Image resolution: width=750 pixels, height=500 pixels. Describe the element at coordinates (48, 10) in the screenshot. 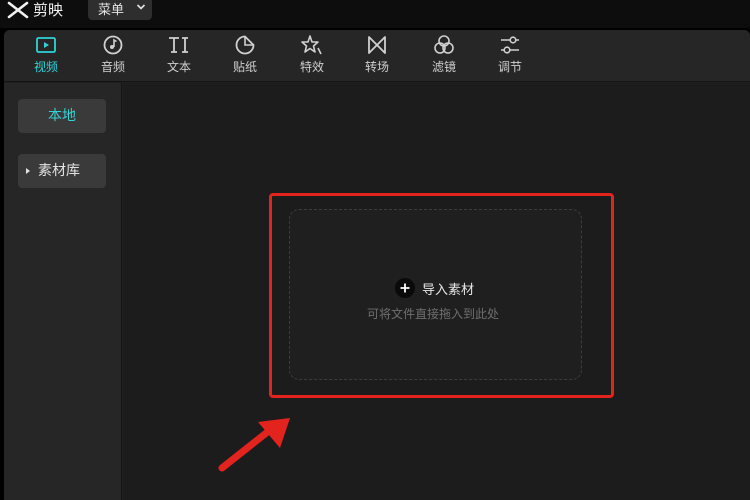

I see `app-name: 剪映` at that location.